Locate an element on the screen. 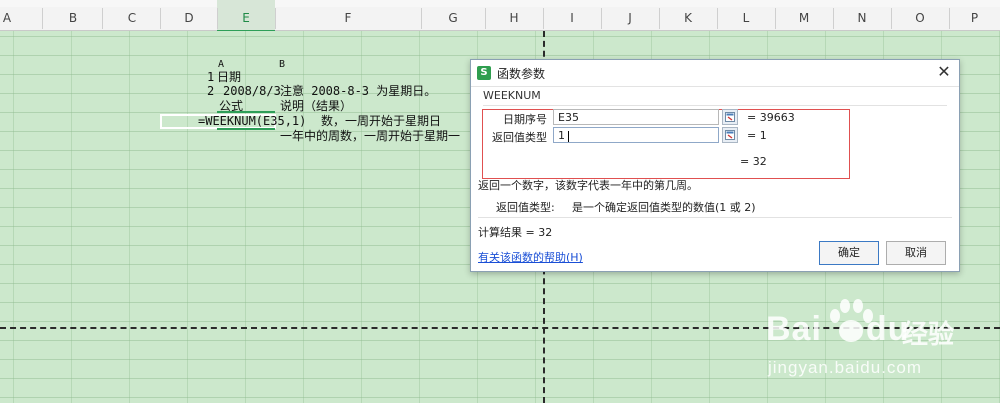  column-header-o: O is located at coordinates (920, 18).